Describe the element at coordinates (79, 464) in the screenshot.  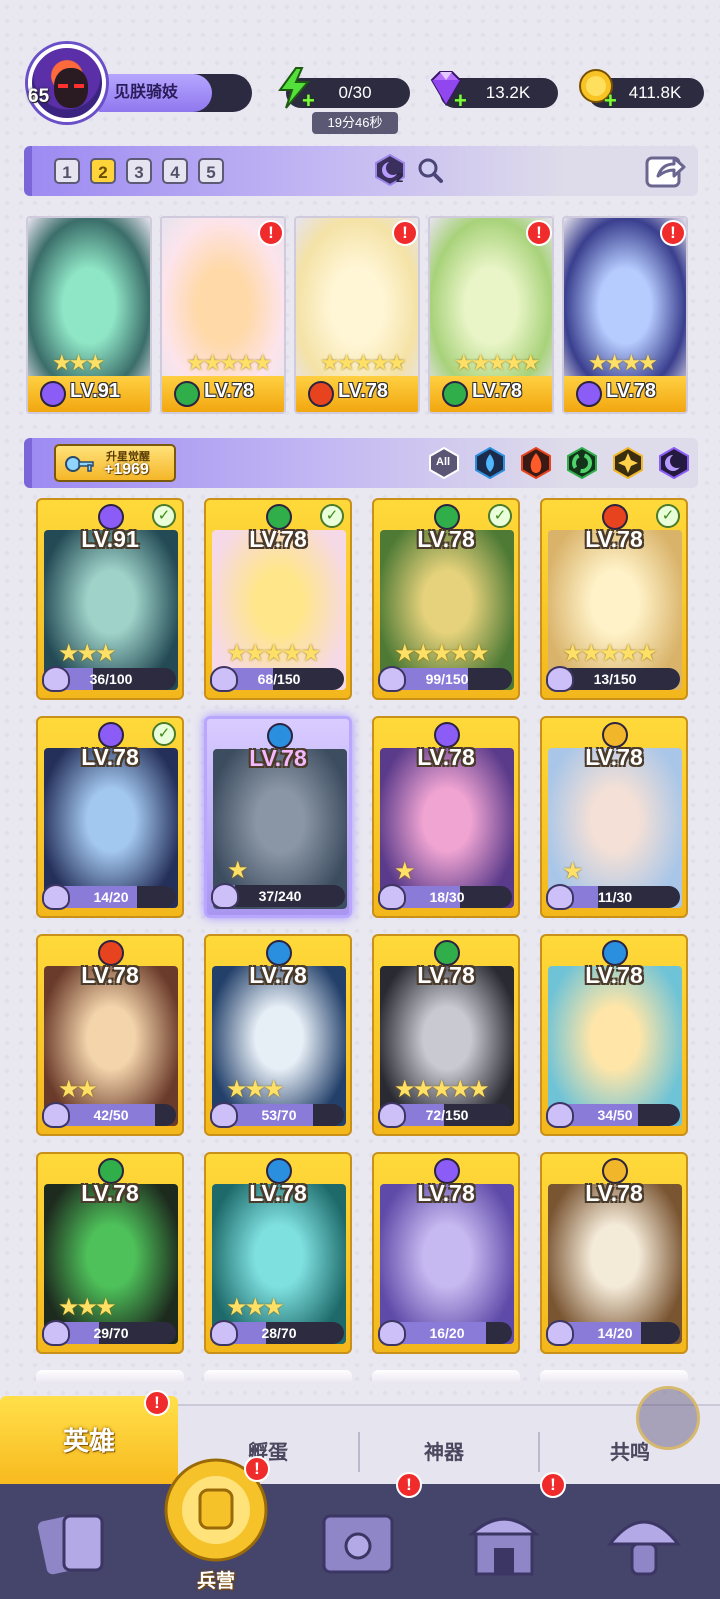
I see `key-icon` at that location.